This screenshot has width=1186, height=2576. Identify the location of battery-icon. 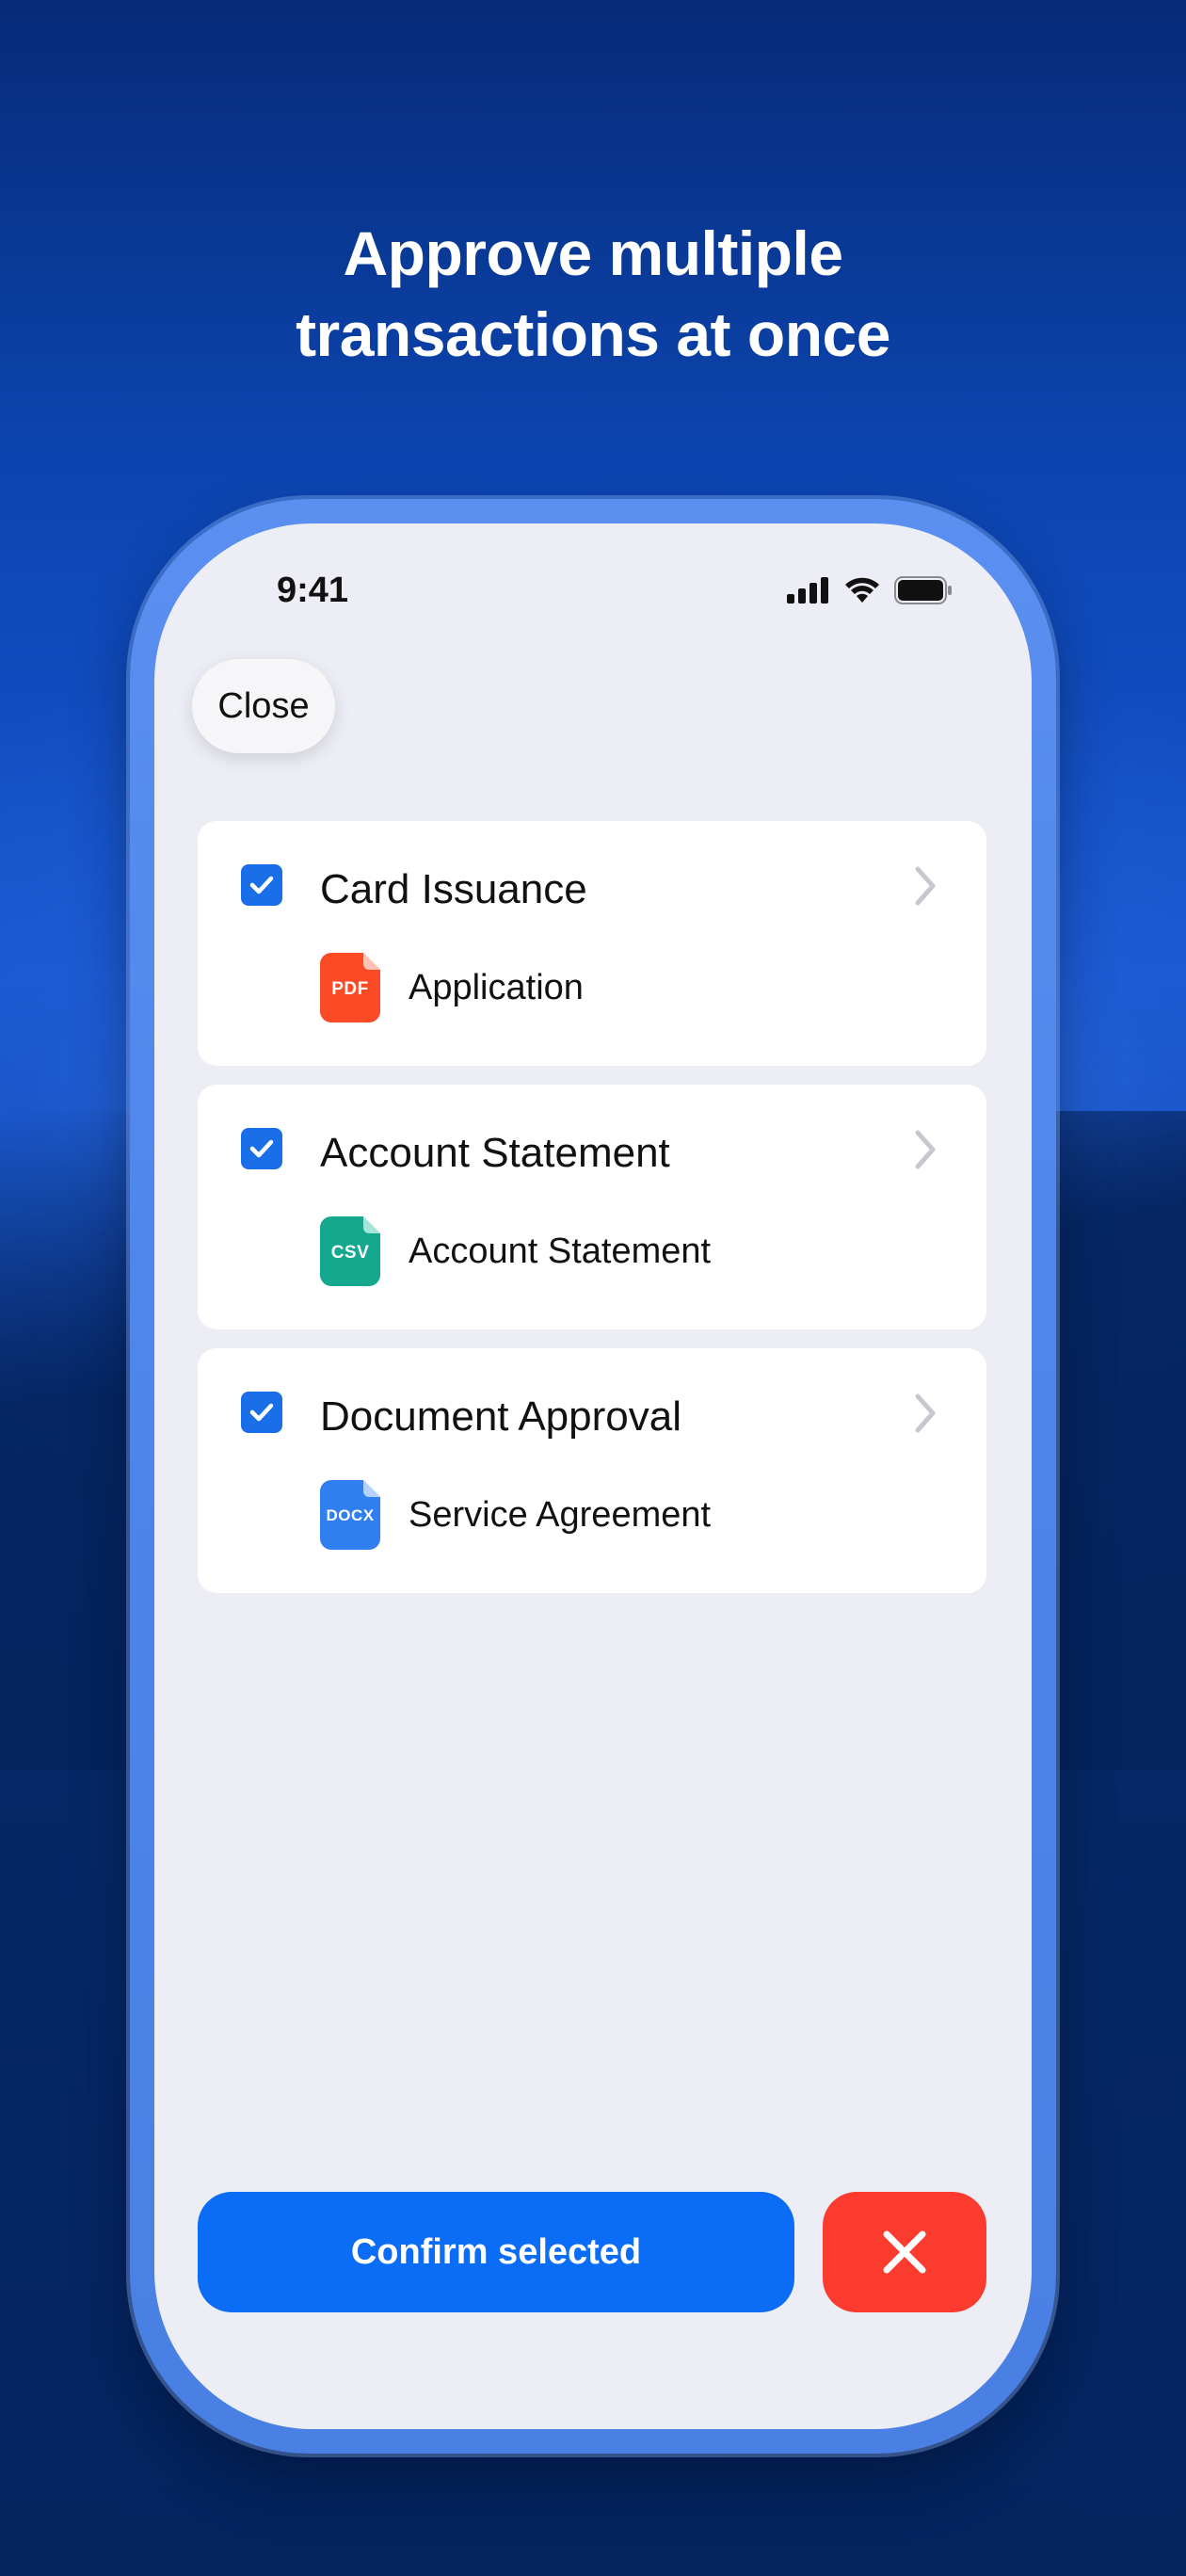
(923, 590).